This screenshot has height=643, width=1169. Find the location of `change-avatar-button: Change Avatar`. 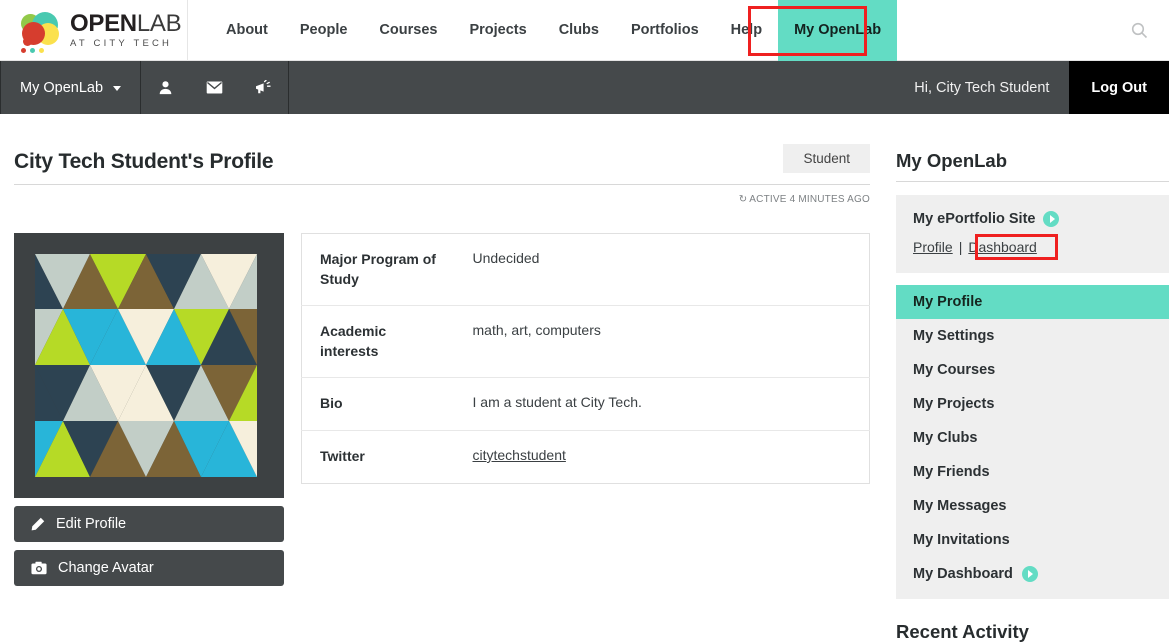

change-avatar-button: Change Avatar is located at coordinates (149, 568).